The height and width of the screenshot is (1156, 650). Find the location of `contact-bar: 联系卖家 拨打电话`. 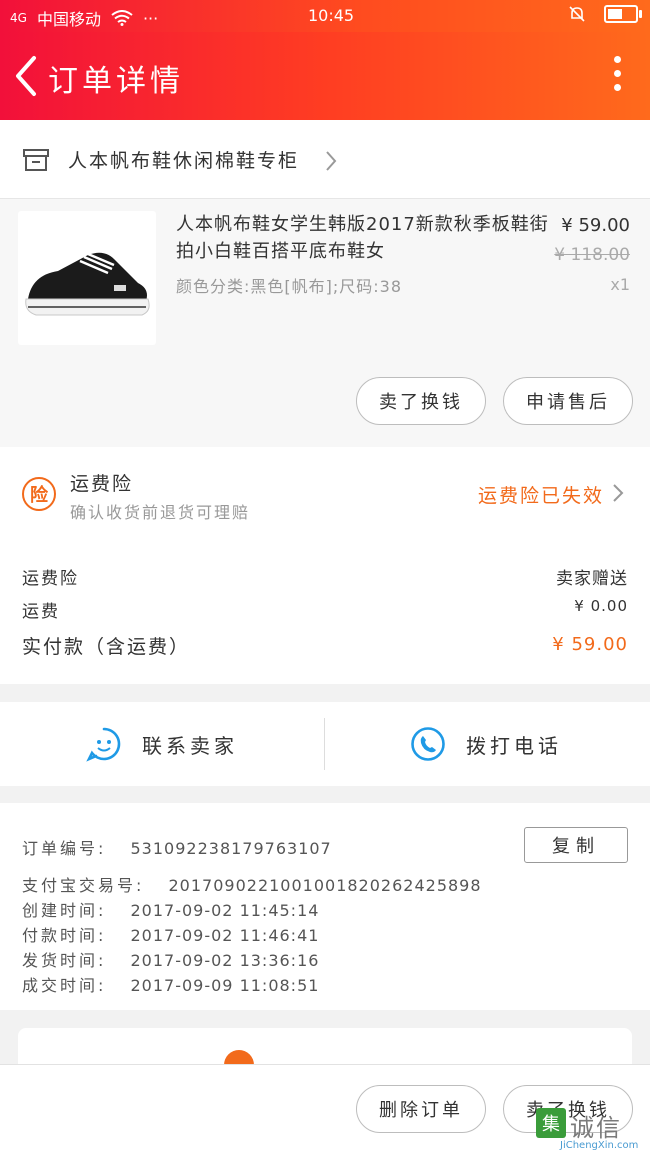

contact-bar: 联系卖家 拨打电话 is located at coordinates (325, 744).